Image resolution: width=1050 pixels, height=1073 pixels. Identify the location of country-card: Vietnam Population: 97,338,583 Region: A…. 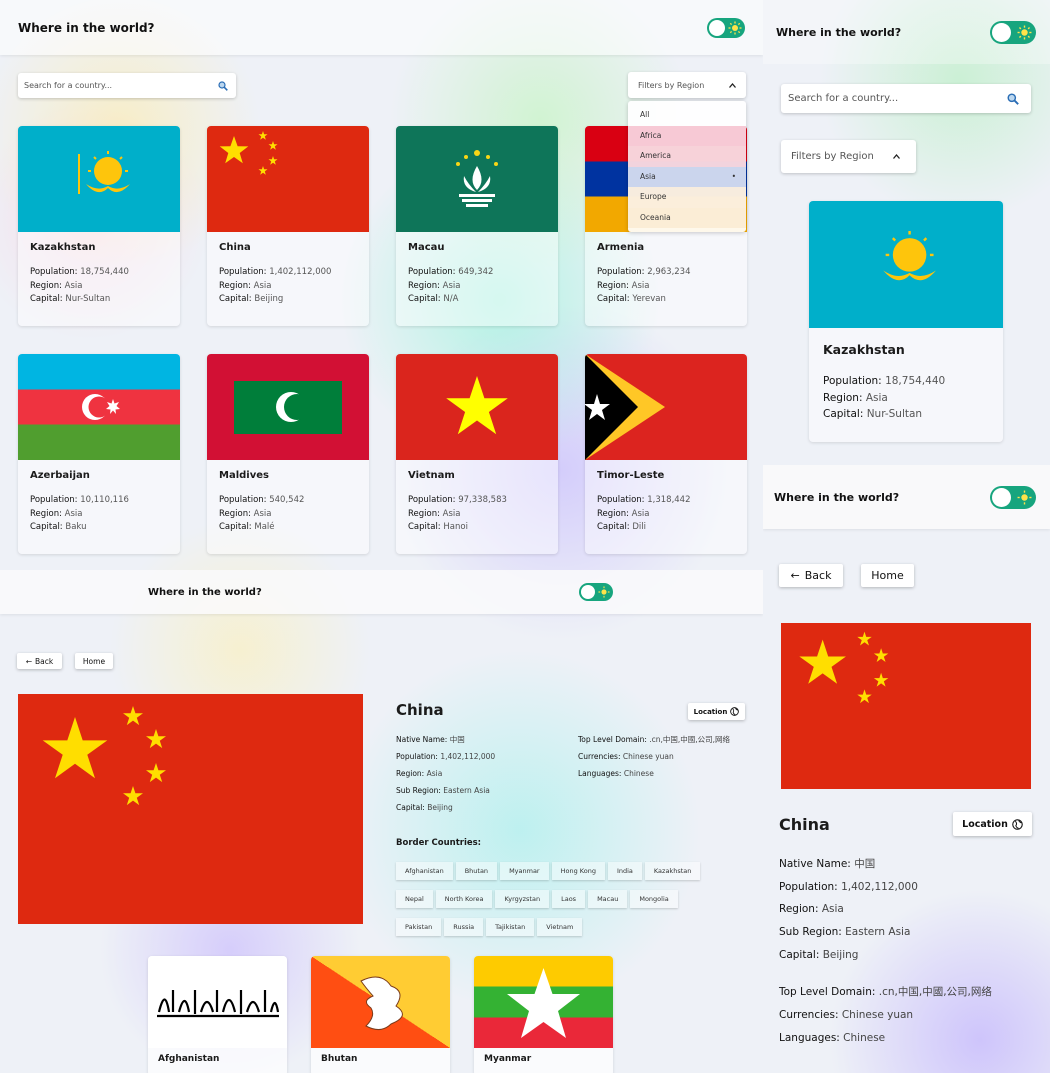
(477, 454).